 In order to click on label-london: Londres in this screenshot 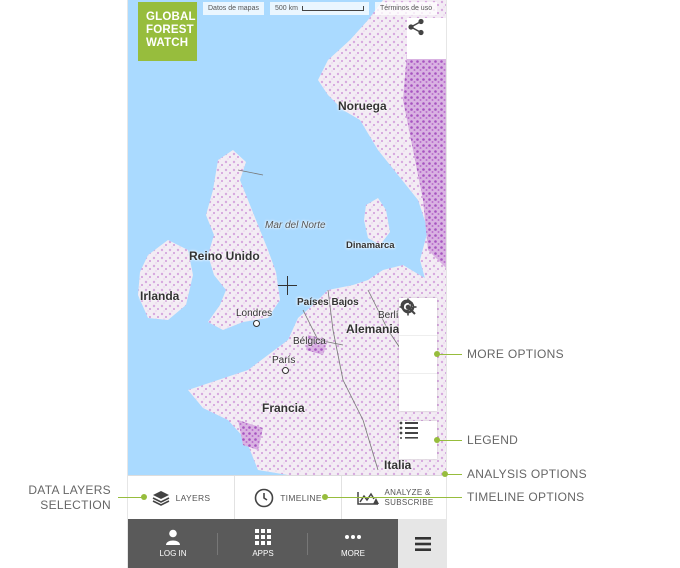, I will do `click(254, 313)`.